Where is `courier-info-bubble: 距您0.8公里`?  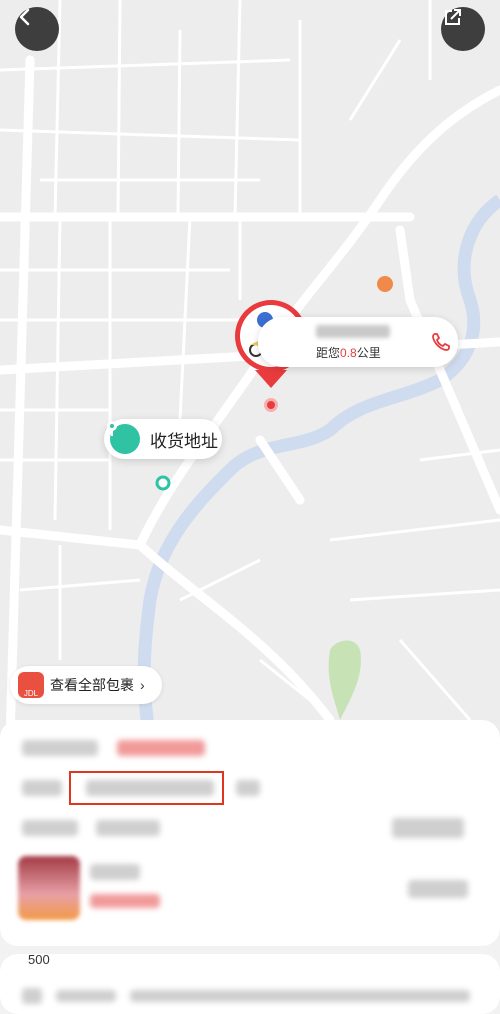
courier-info-bubble: 距您0.8公里 is located at coordinates (358, 342).